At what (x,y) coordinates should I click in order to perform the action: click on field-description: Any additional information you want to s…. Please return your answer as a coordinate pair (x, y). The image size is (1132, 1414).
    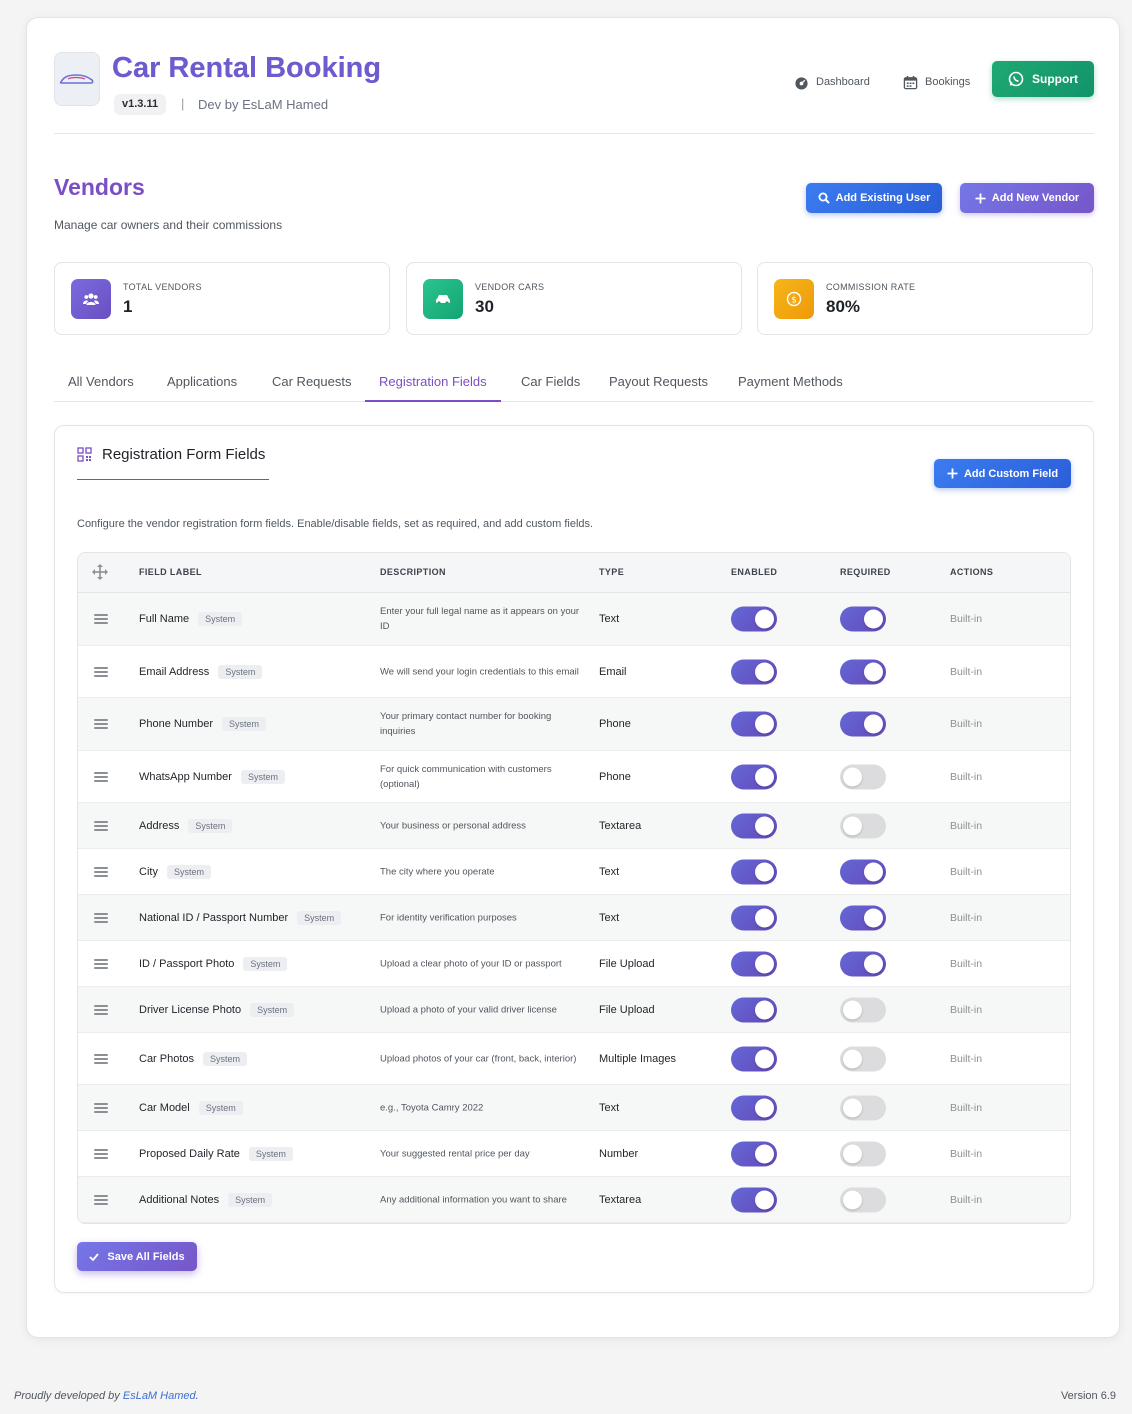
    Looking at the image, I should click on (473, 1199).